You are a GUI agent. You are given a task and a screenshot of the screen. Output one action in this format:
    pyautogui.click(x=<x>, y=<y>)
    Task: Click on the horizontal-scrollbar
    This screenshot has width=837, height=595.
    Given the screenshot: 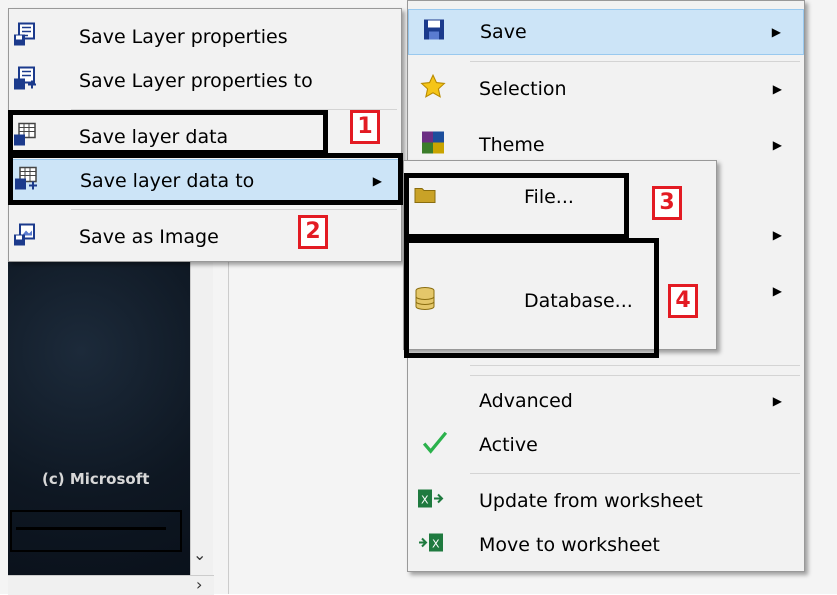 What is the action you would take?
    pyautogui.click(x=111, y=585)
    